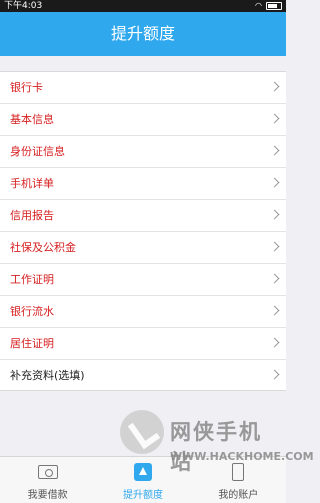 The height and width of the screenshot is (503, 320). What do you see at coordinates (238, 472) in the screenshot?
I see `account-icon` at bounding box center [238, 472].